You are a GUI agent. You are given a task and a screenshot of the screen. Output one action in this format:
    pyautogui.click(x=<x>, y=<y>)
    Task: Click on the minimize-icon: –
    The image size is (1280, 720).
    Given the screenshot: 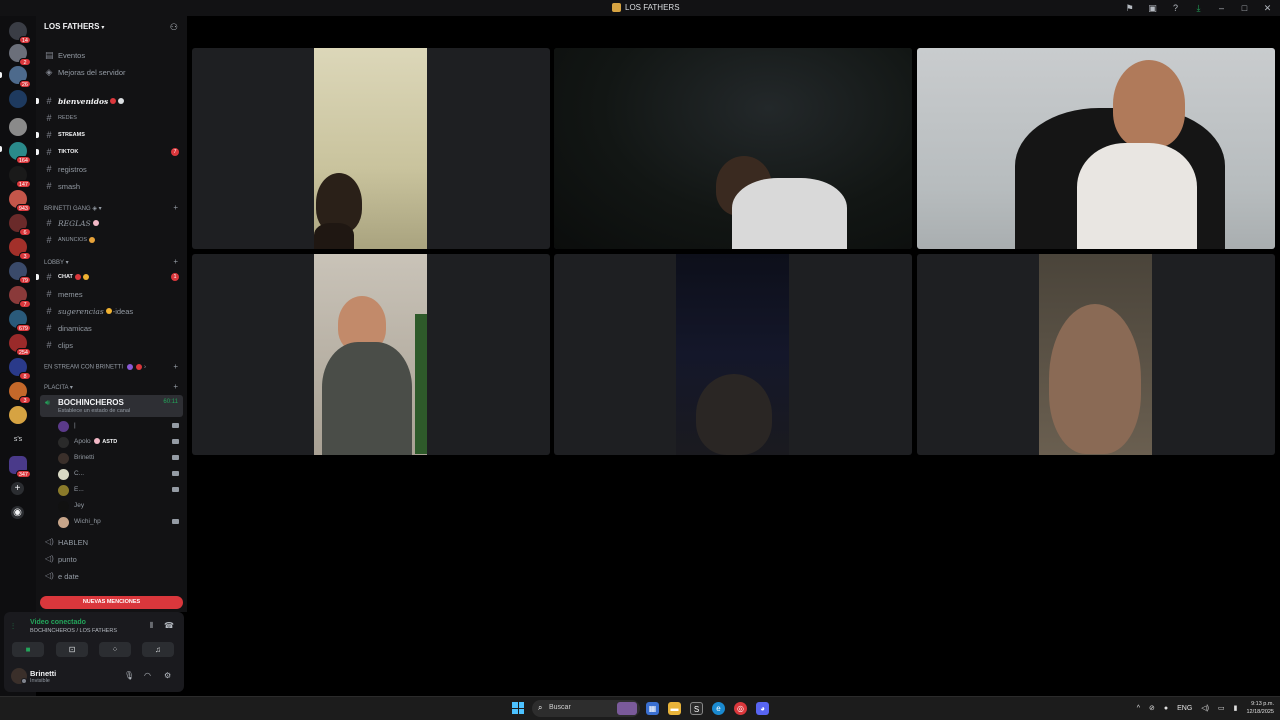 What is the action you would take?
    pyautogui.click(x=1221, y=8)
    